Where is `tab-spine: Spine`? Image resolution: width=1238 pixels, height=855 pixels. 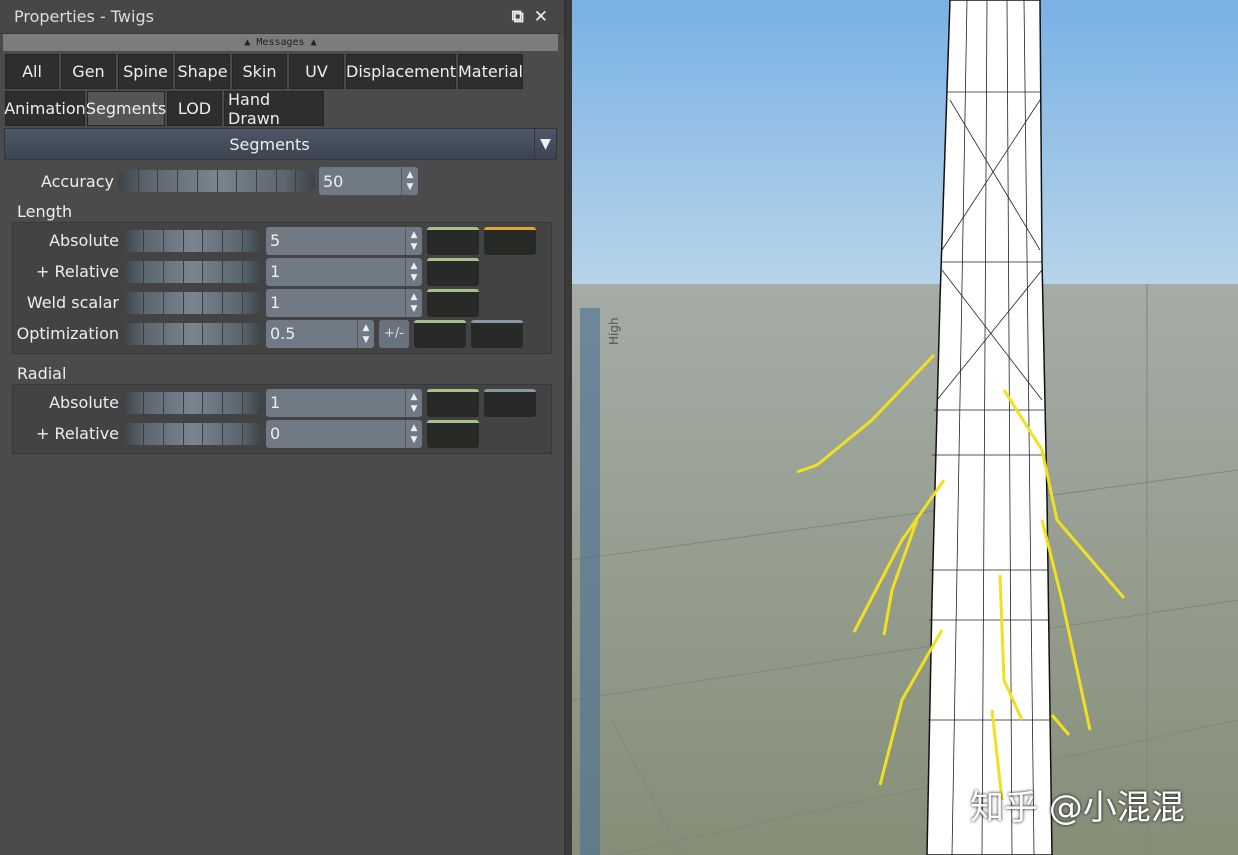
tab-spine: Spine is located at coordinates (145, 71).